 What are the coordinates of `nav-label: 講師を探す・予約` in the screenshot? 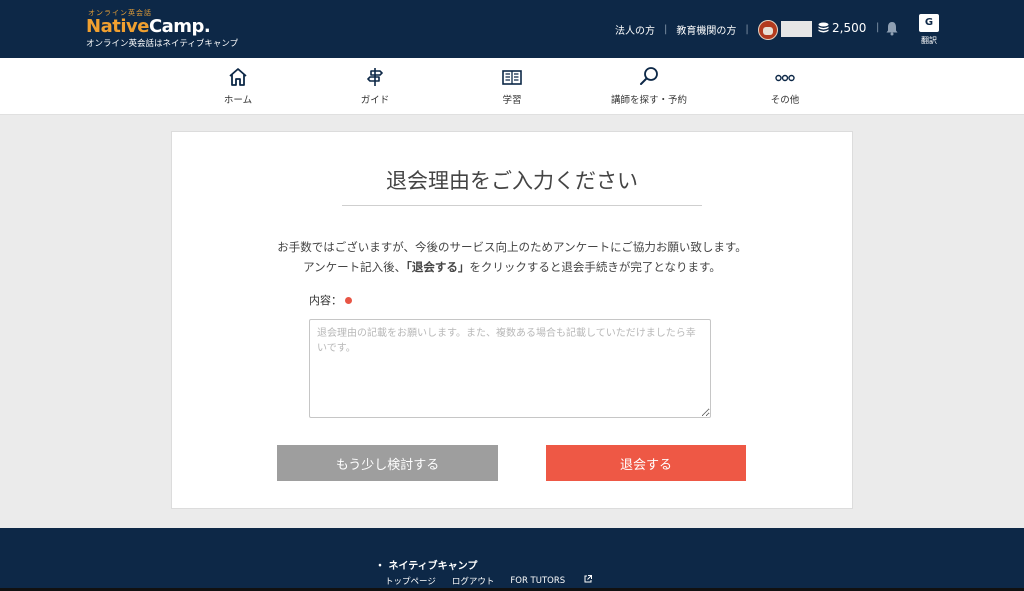 It's located at (648, 100).